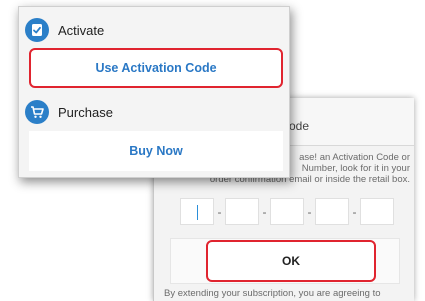 Image resolution: width=425 pixels, height=301 pixels. Describe the element at coordinates (154, 112) in the screenshot. I see `purchase-section-header: Purchase` at that location.